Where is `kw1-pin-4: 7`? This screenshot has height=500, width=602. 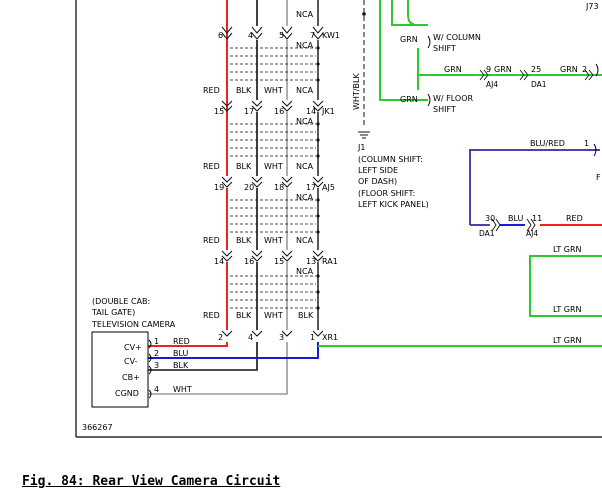
kw1-pin-4: 7 is located at coordinates (312, 35).